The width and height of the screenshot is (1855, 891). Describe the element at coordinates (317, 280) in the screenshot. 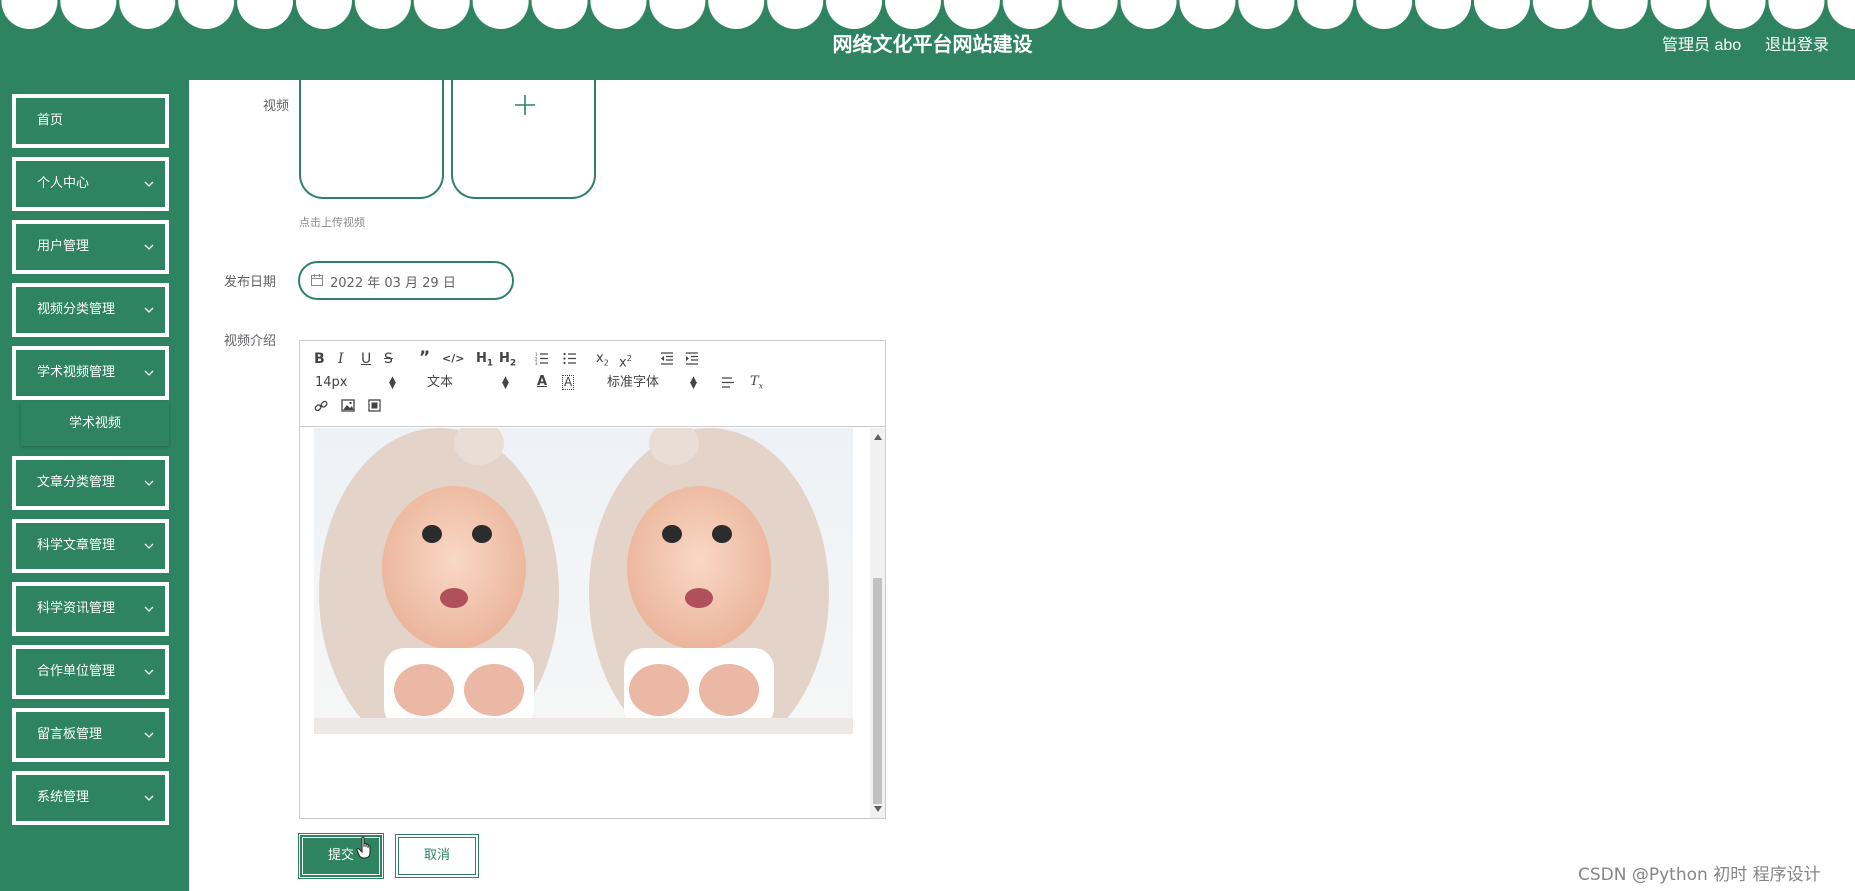

I see `calendar-icon` at that location.